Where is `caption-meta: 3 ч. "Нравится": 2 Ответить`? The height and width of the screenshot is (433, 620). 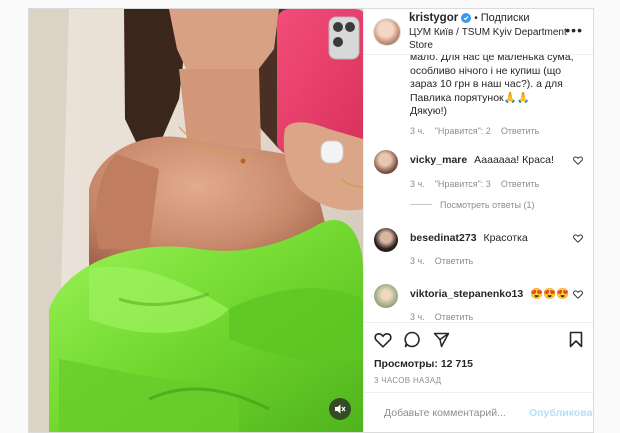
caption-meta: 3 ч. "Нравится": 2 Ответить is located at coordinates (497, 131).